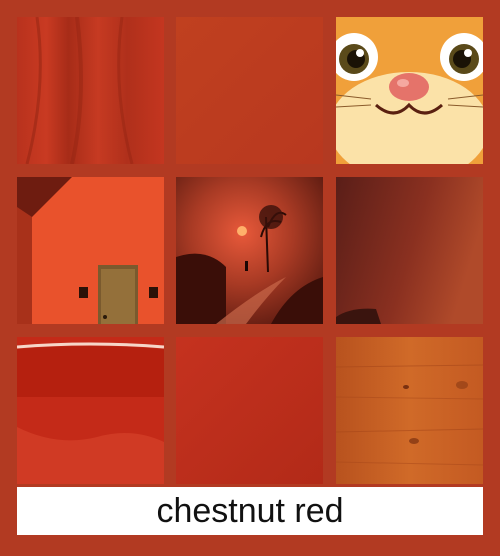  I want to click on tile-sunset-path, so click(249, 250).